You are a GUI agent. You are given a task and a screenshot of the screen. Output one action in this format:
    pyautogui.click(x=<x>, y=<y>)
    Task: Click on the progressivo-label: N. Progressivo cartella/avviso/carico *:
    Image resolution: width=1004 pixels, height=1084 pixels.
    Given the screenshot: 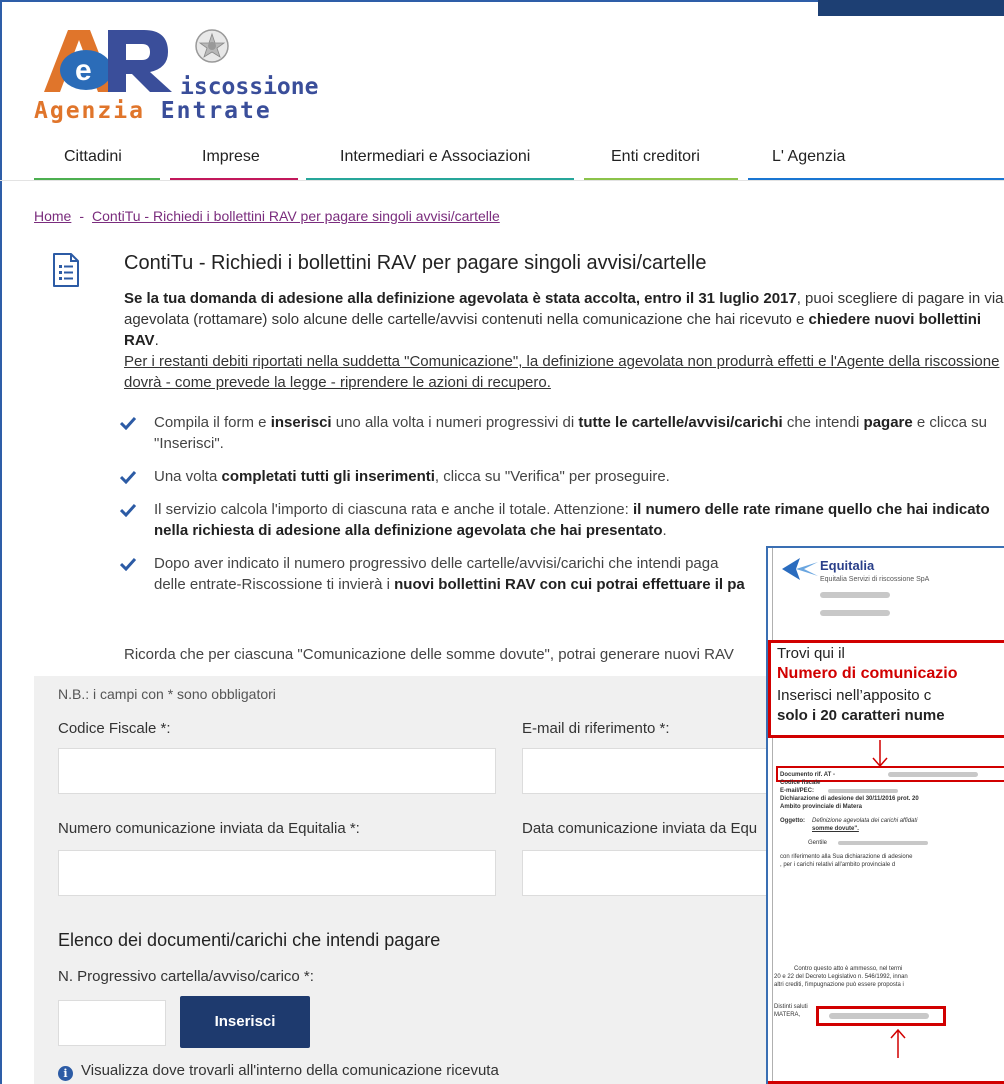 What is the action you would take?
    pyautogui.click(x=186, y=976)
    